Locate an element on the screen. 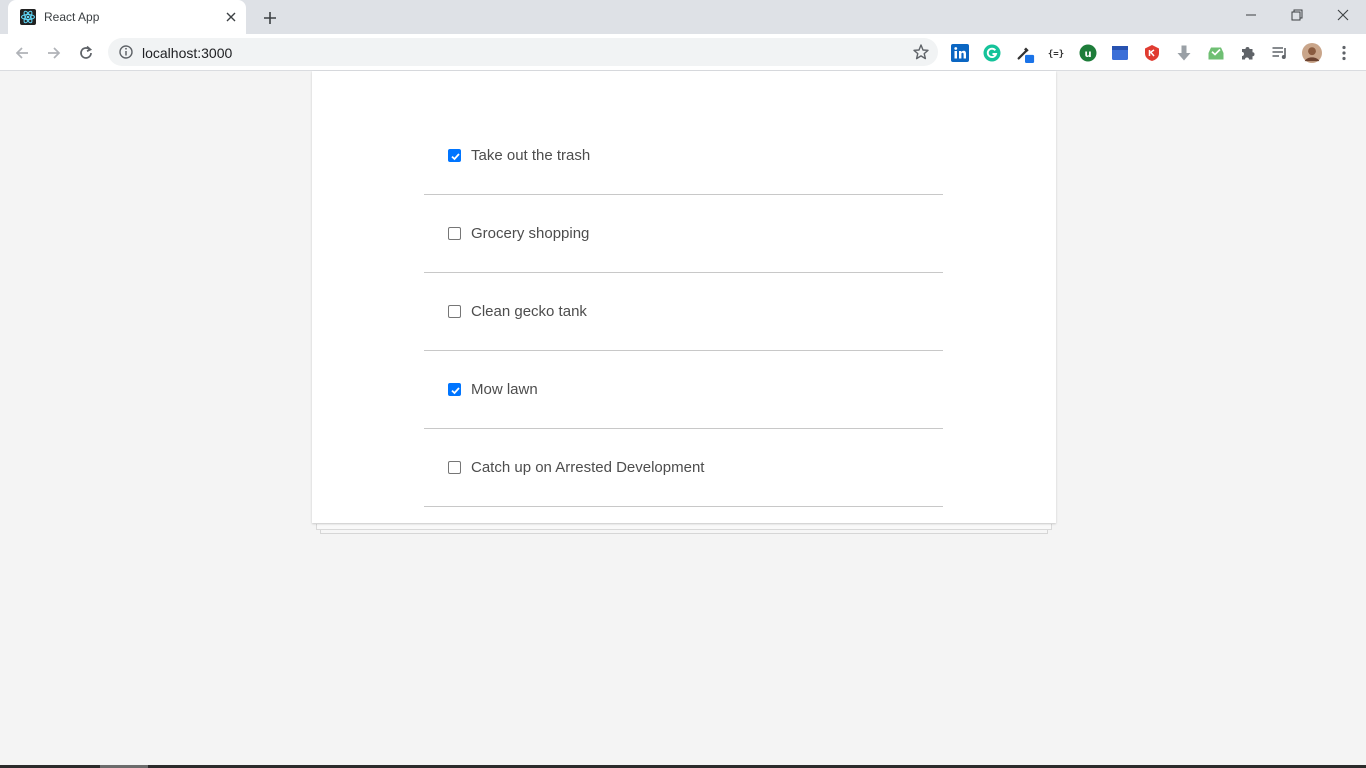 This screenshot has width=1366, height=768. new-tab-button is located at coordinates (270, 18).